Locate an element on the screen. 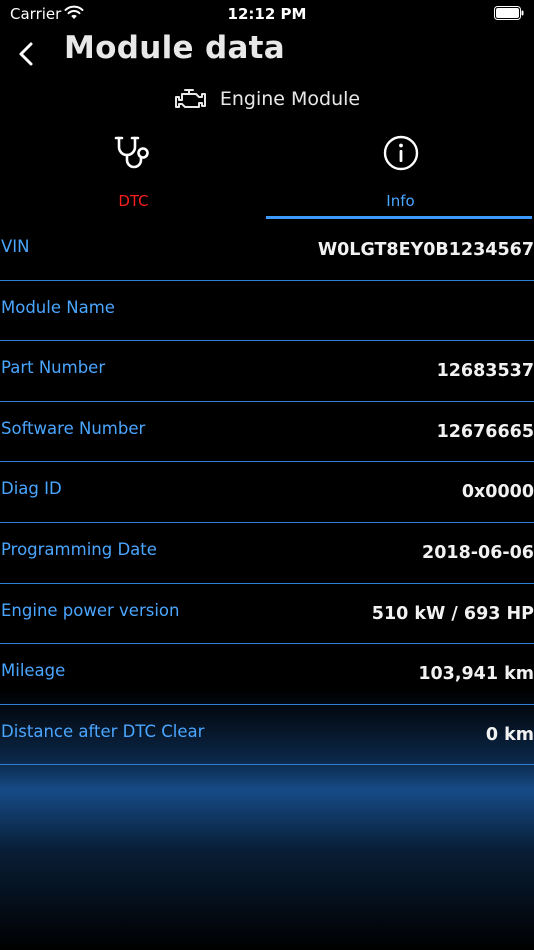  row-label: Diag ID is located at coordinates (31, 489).